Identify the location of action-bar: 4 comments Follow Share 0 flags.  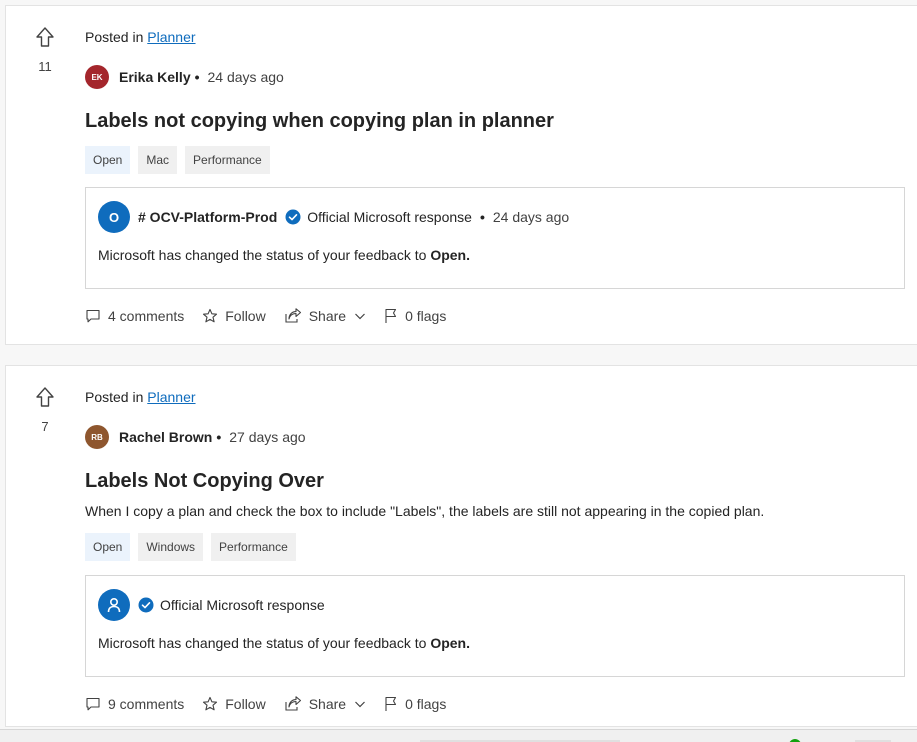
(274, 316).